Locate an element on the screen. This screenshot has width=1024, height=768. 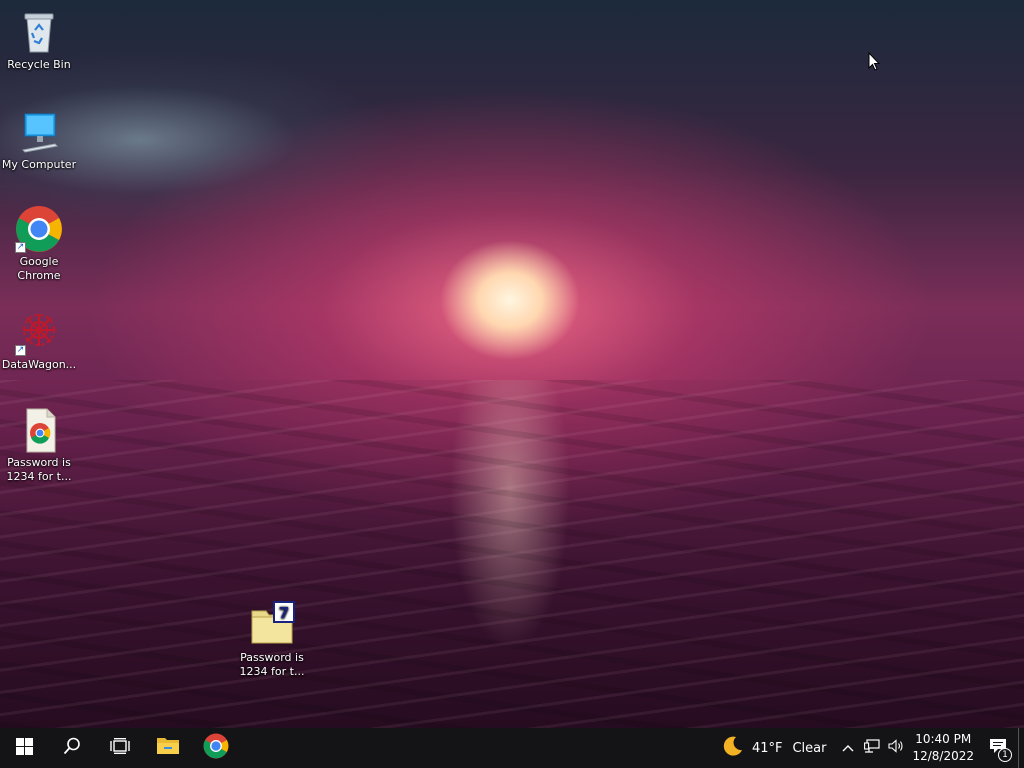
task-view-icon is located at coordinates (120, 748).